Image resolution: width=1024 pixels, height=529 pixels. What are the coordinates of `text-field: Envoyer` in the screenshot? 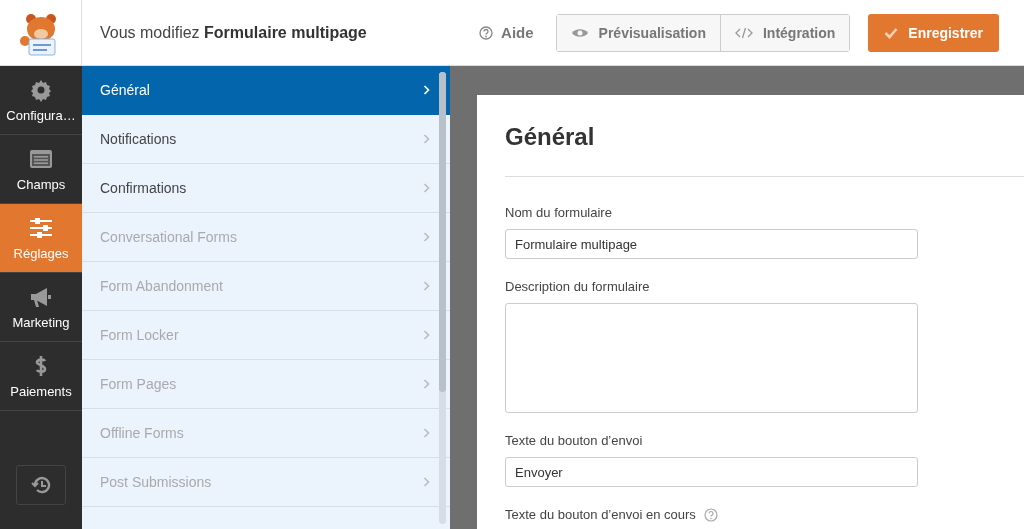 It's located at (711, 472).